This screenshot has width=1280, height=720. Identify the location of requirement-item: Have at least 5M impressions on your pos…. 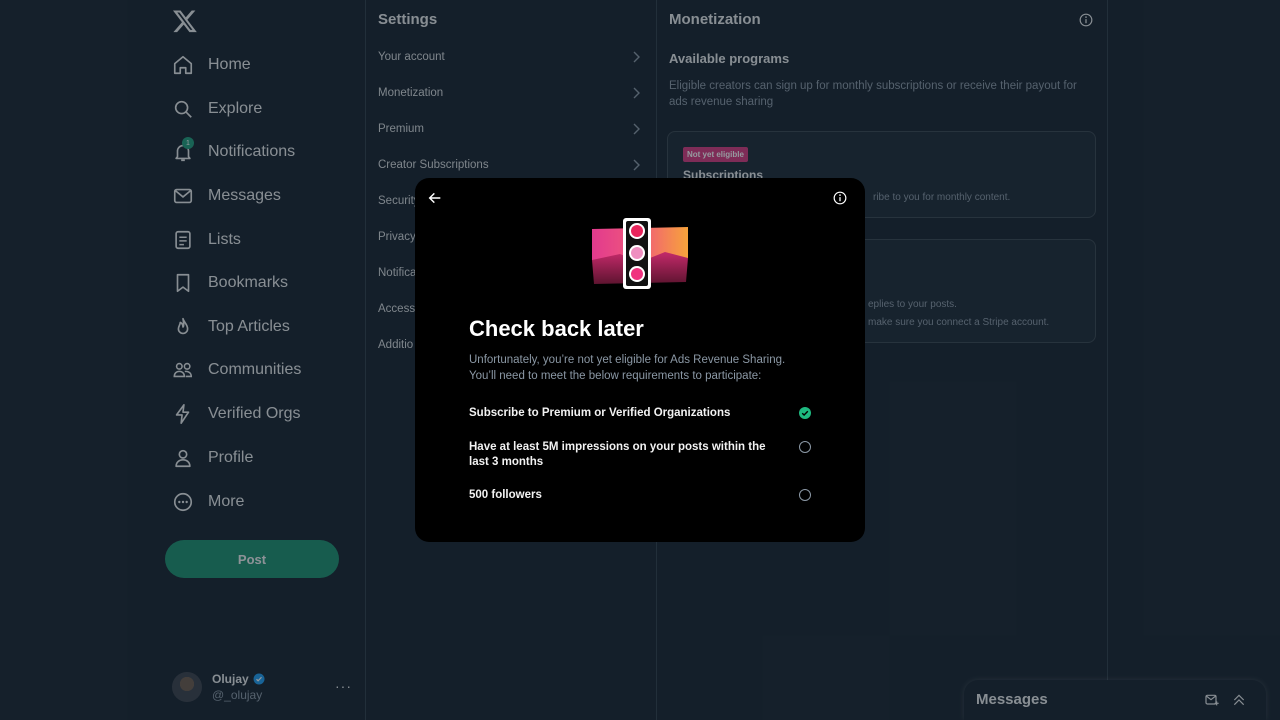
(640, 455).